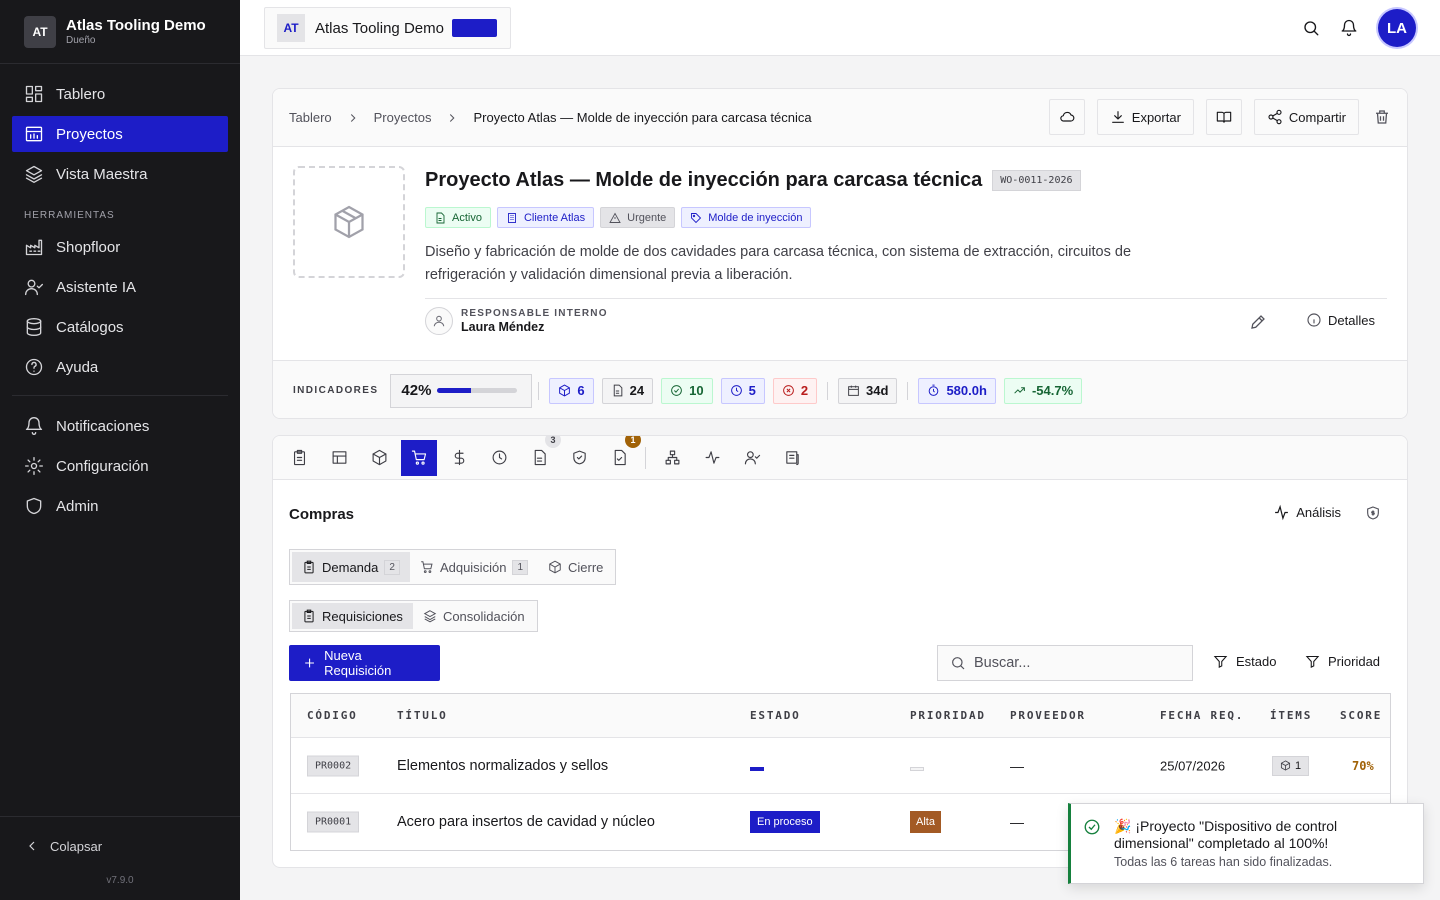  What do you see at coordinates (615, 217) in the screenshot?
I see `warning-icon` at bounding box center [615, 217].